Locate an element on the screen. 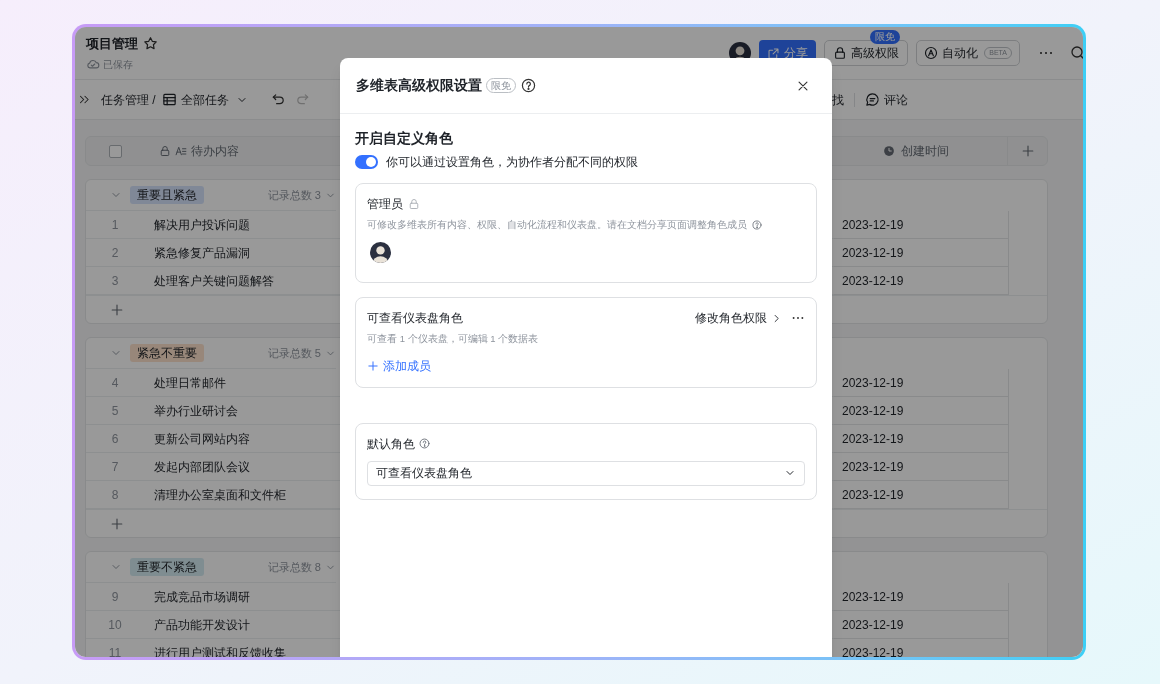  default-role-select: 可查看仪表盘角色 is located at coordinates (586, 473).